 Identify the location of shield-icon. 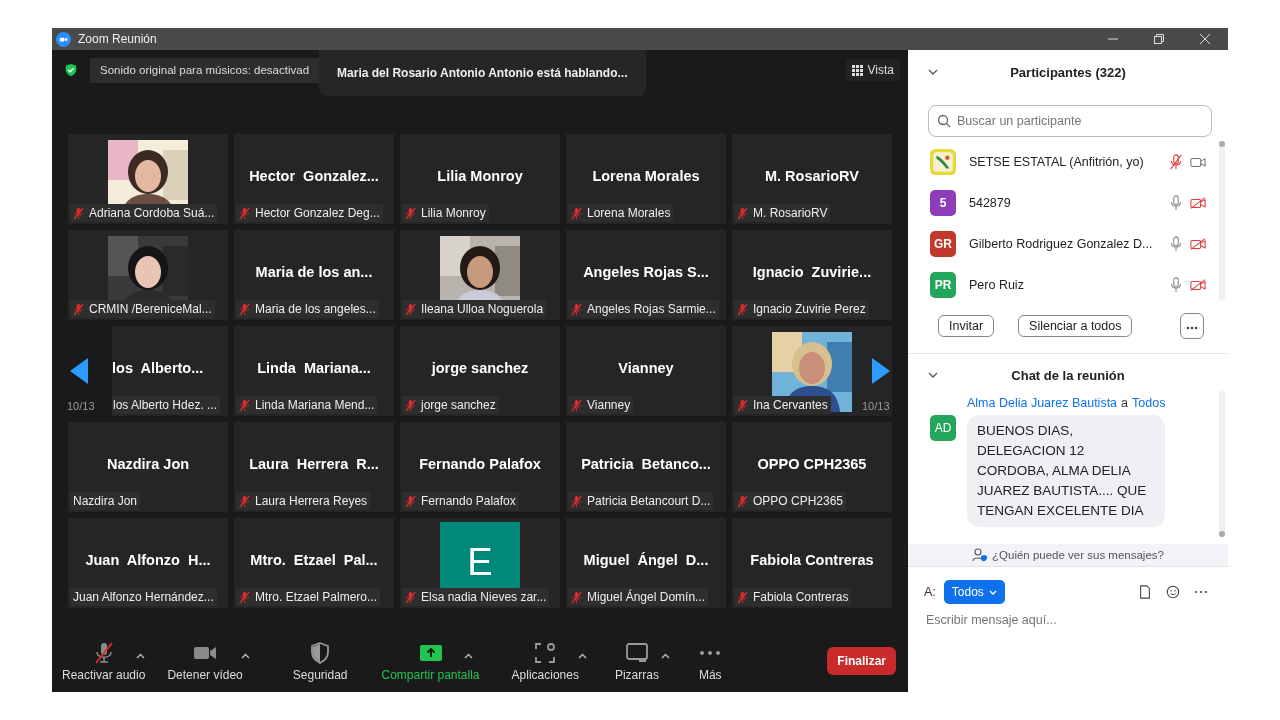
(71, 70).